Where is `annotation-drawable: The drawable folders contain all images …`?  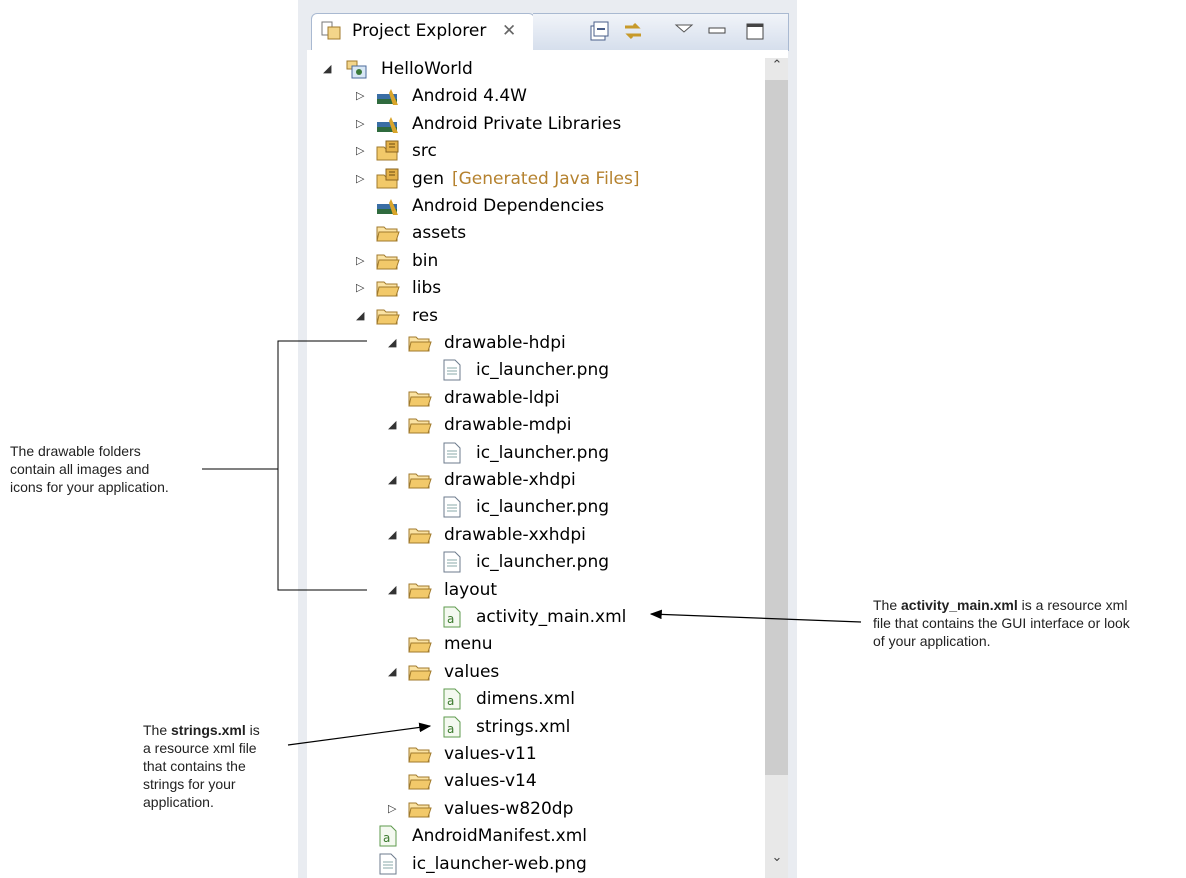 annotation-drawable: The drawable folders contain all images … is located at coordinates (89, 469).